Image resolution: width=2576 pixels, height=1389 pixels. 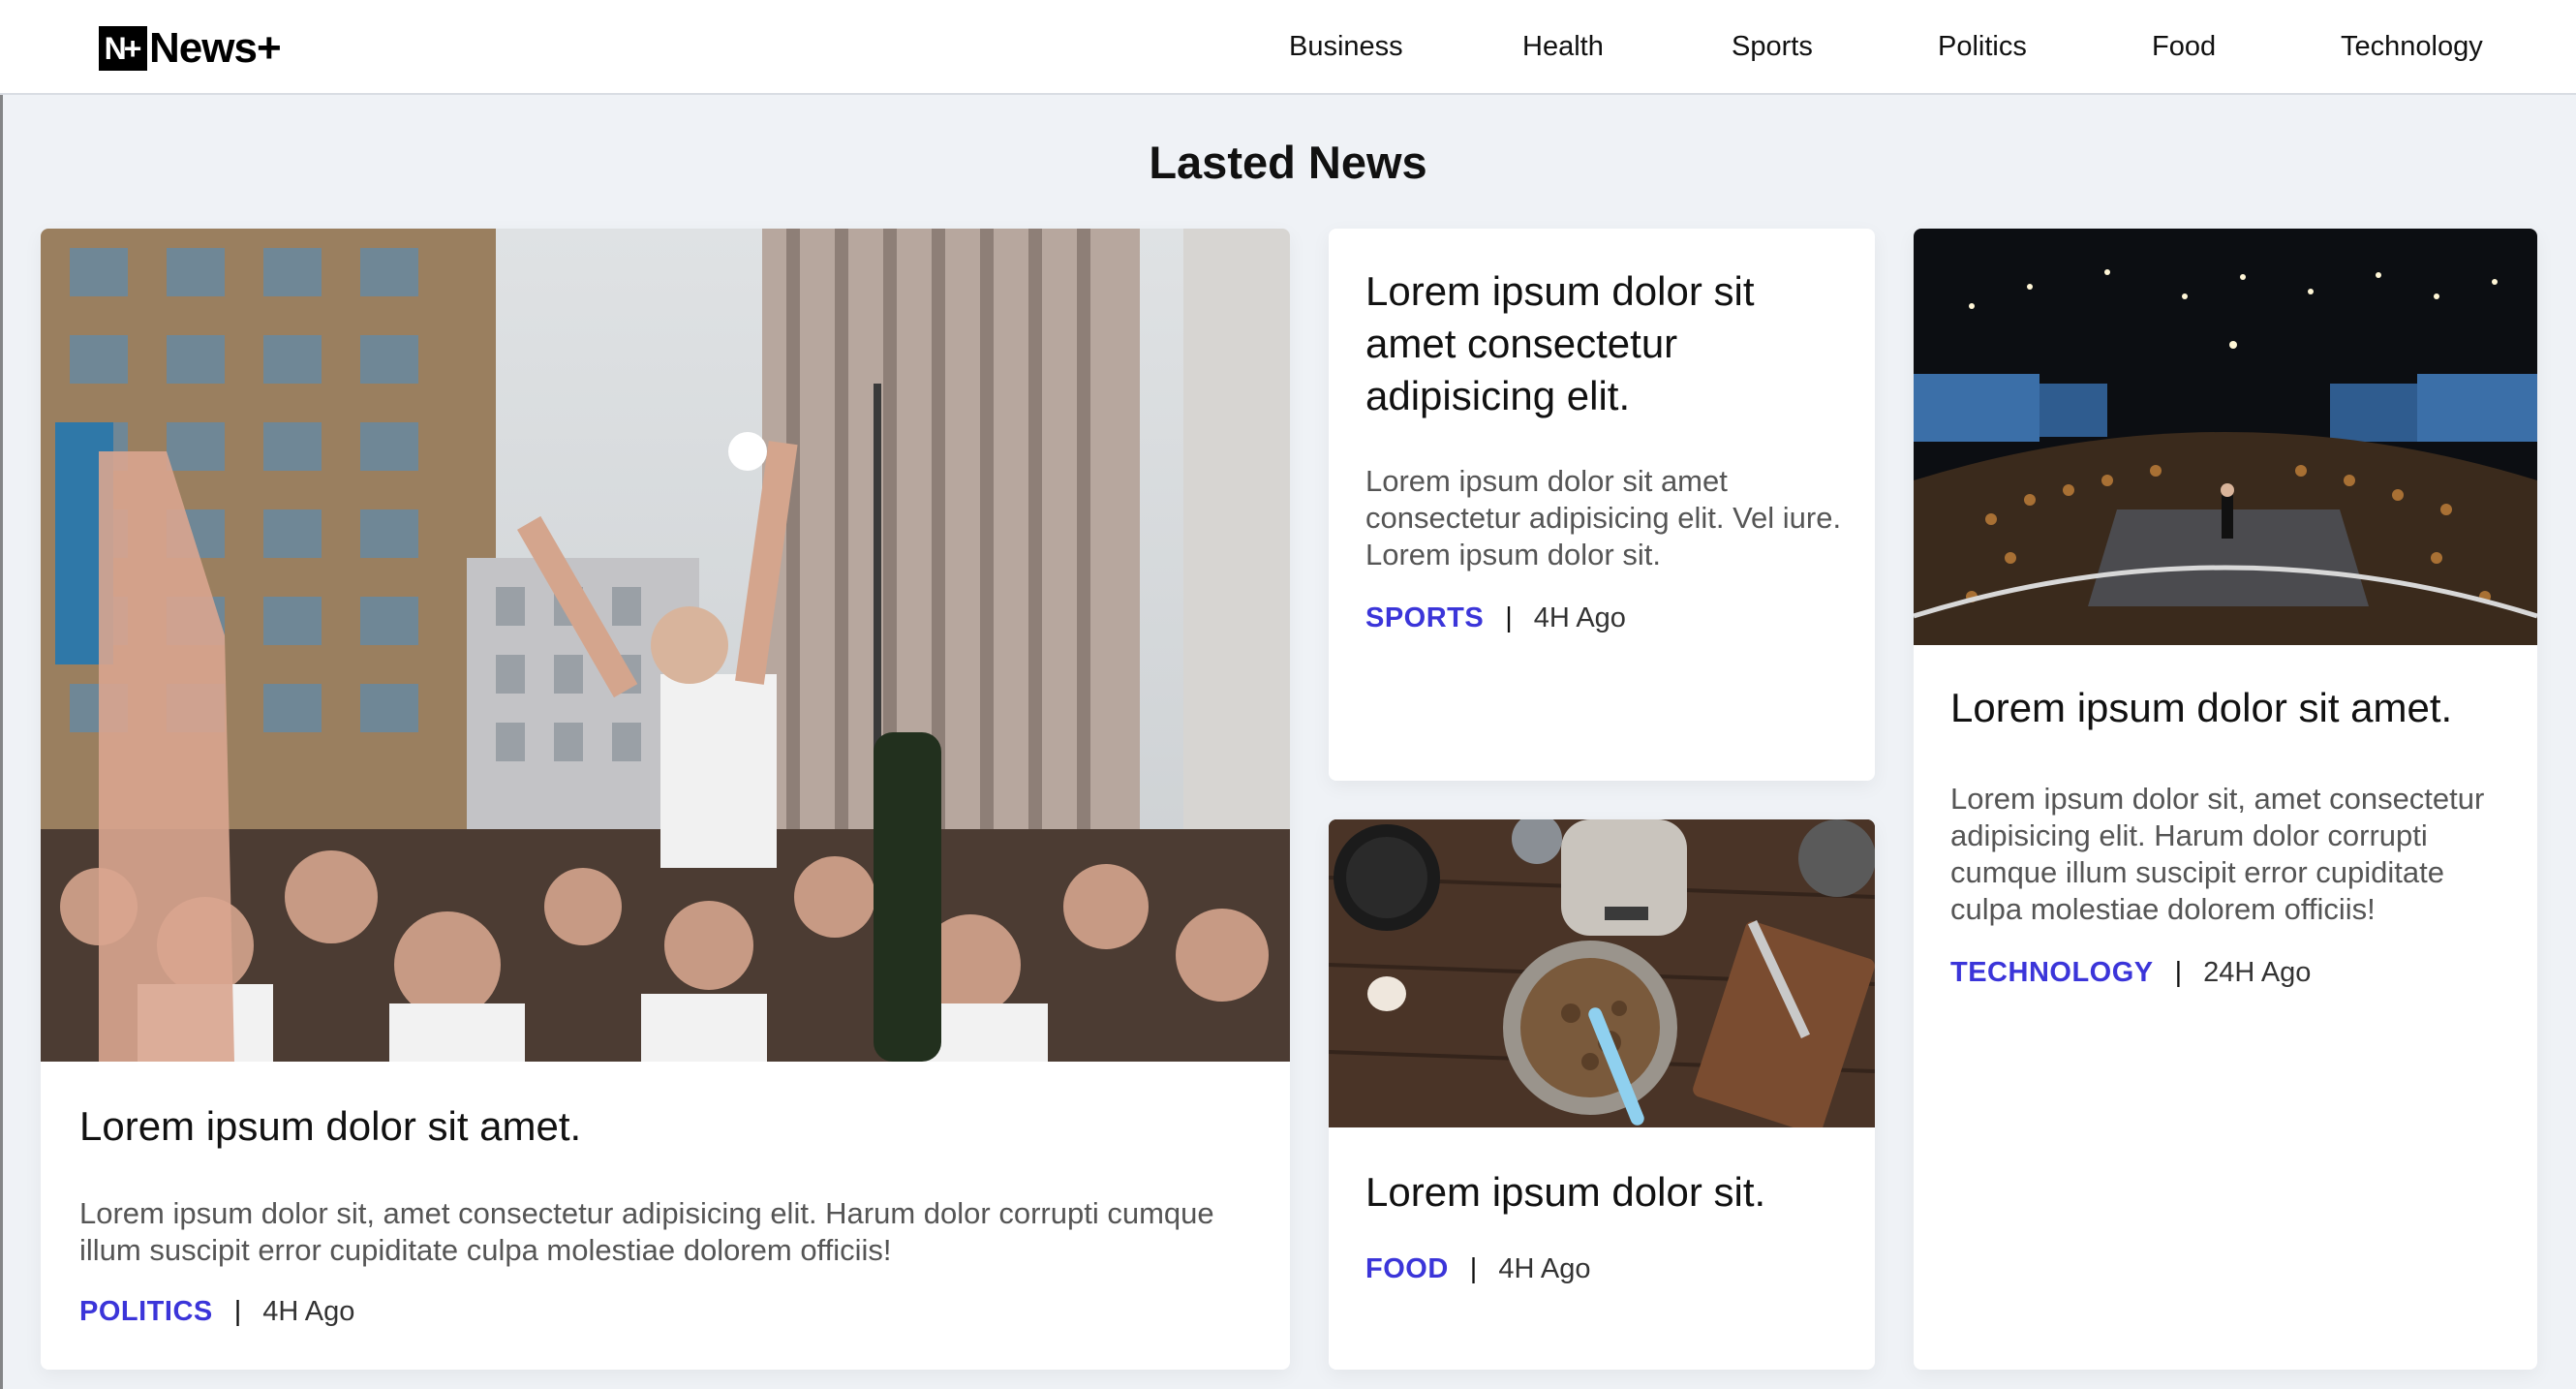 I want to click on article-title: Lorem ipsum dolor sit., so click(x=1607, y=1193).